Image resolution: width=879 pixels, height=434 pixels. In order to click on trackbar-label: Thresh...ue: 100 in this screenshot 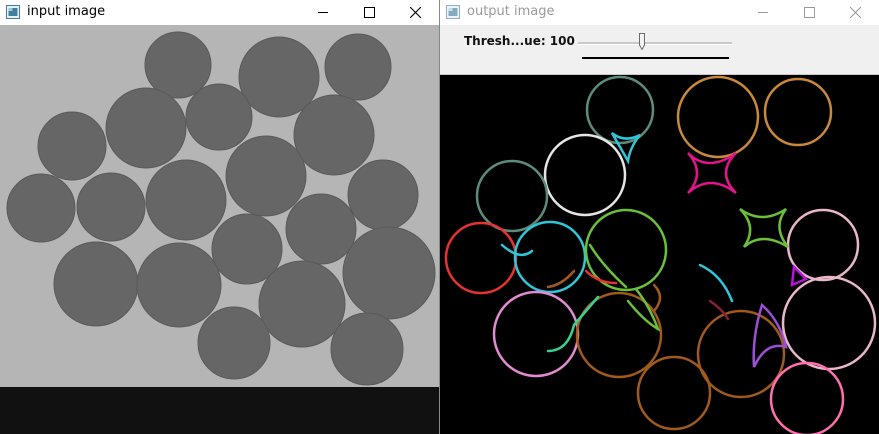, I will do `click(519, 41)`.